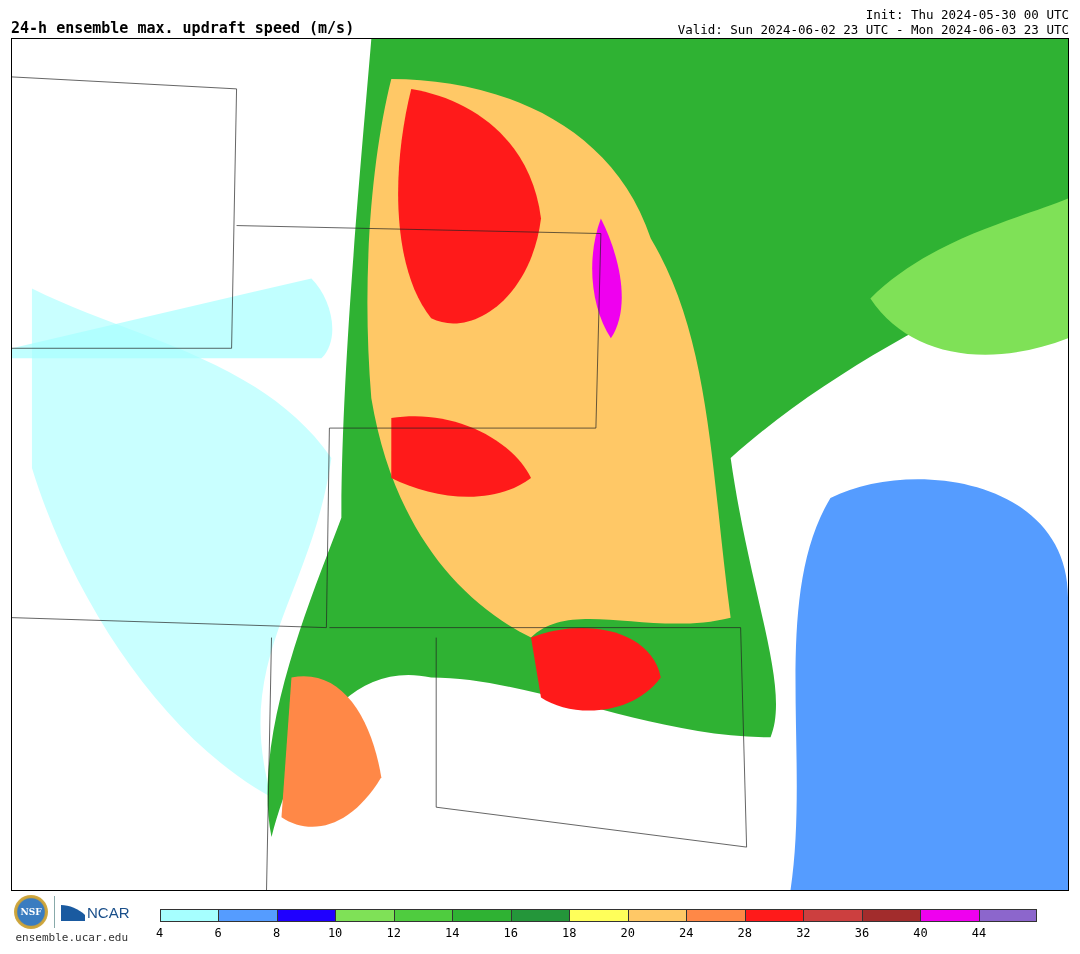 The height and width of the screenshot is (954, 1080). Describe the element at coordinates (31, 912) in the screenshot. I see `nsf-logo: NSF` at that location.